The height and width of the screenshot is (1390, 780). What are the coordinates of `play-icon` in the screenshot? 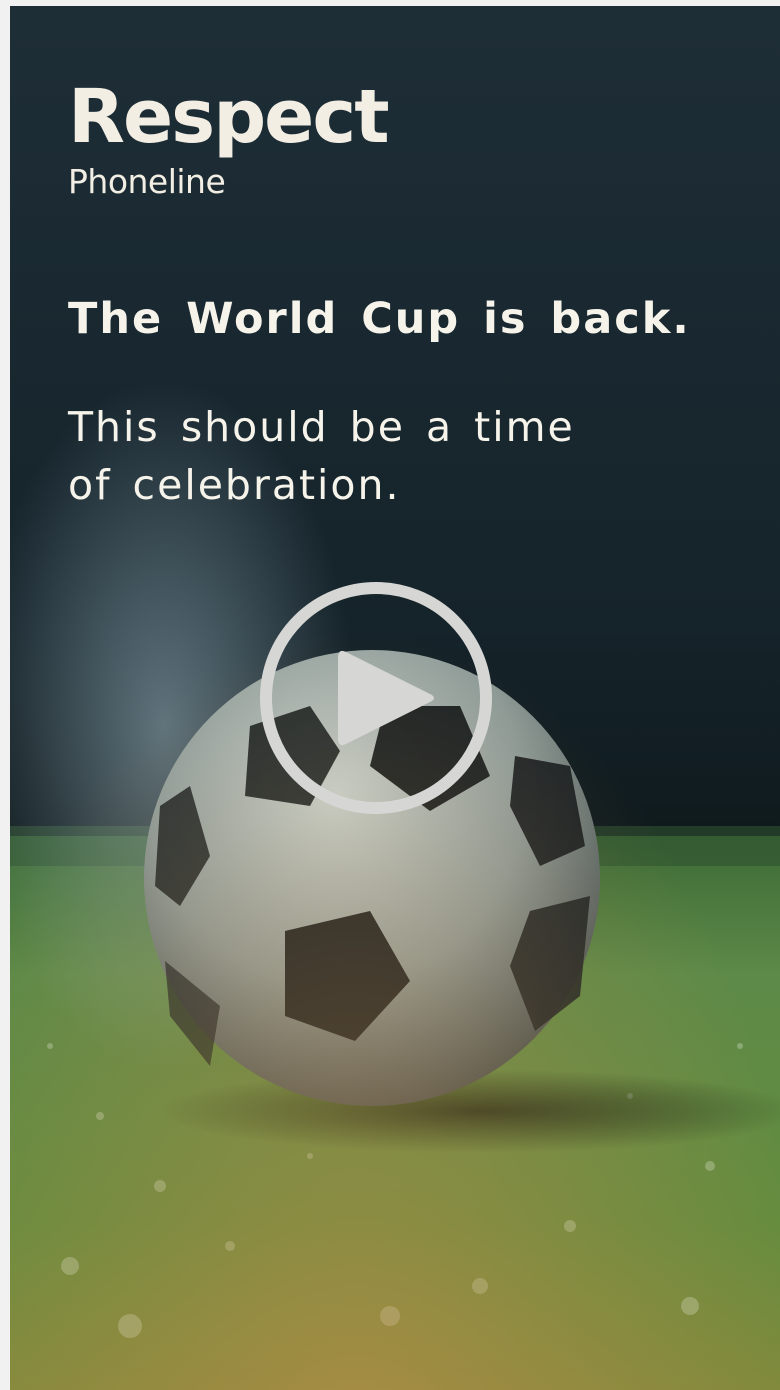 It's located at (376, 698).